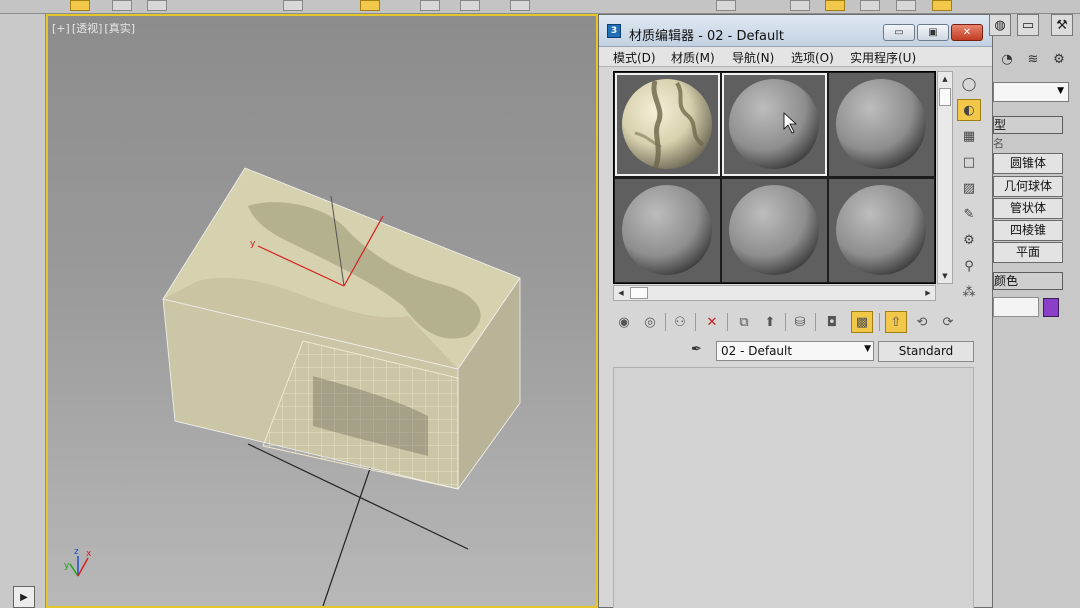 The width and height of the screenshot is (1080, 608). I want to click on delete-icon: ✕, so click(712, 322).